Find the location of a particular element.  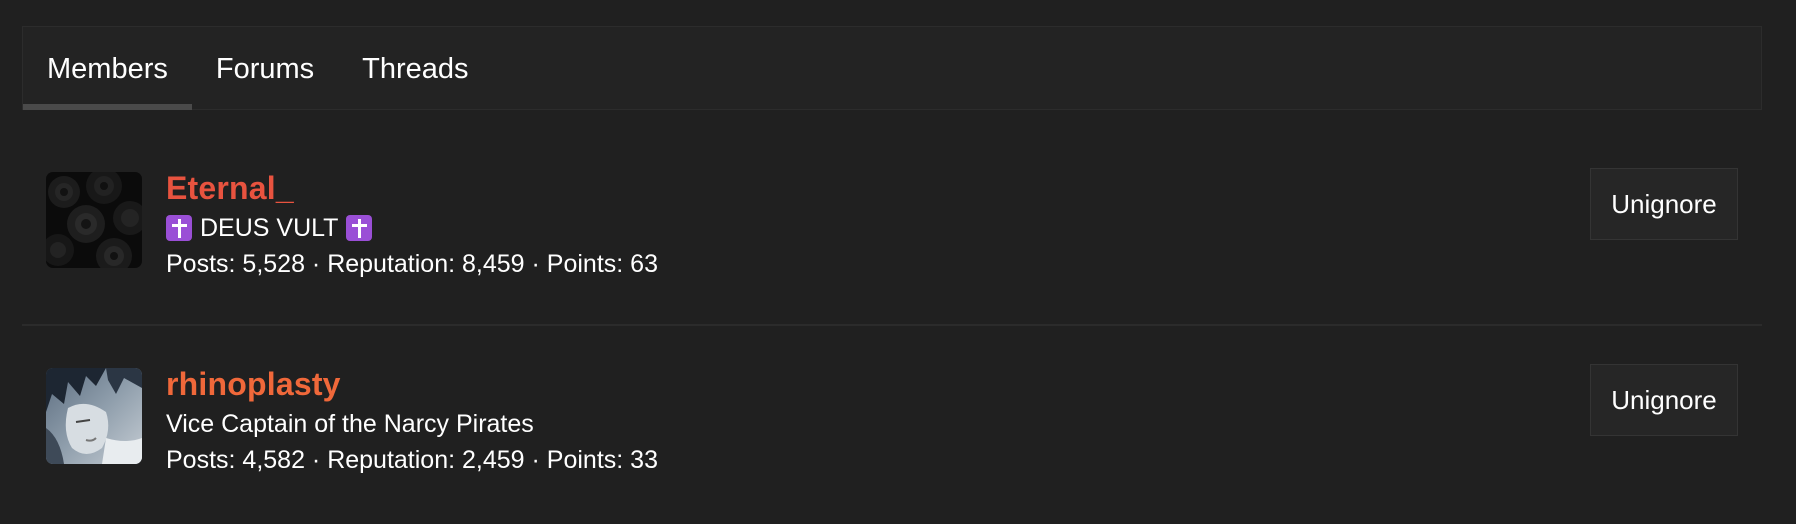

user-title-text: DEUS VULT is located at coordinates (269, 228).